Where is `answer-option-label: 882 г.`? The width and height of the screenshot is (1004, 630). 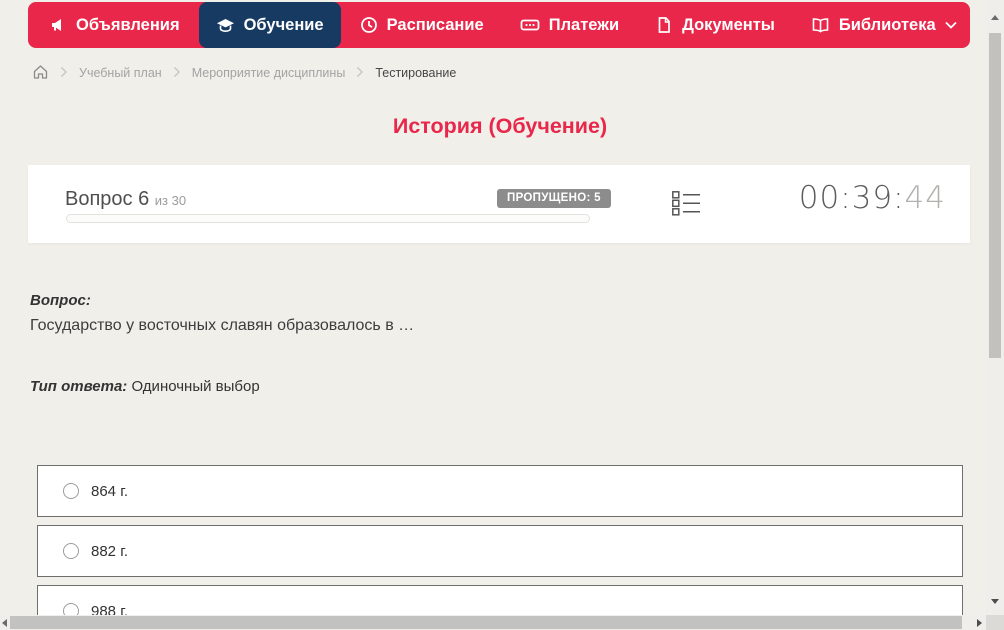
answer-option-label: 882 г. is located at coordinates (110, 551).